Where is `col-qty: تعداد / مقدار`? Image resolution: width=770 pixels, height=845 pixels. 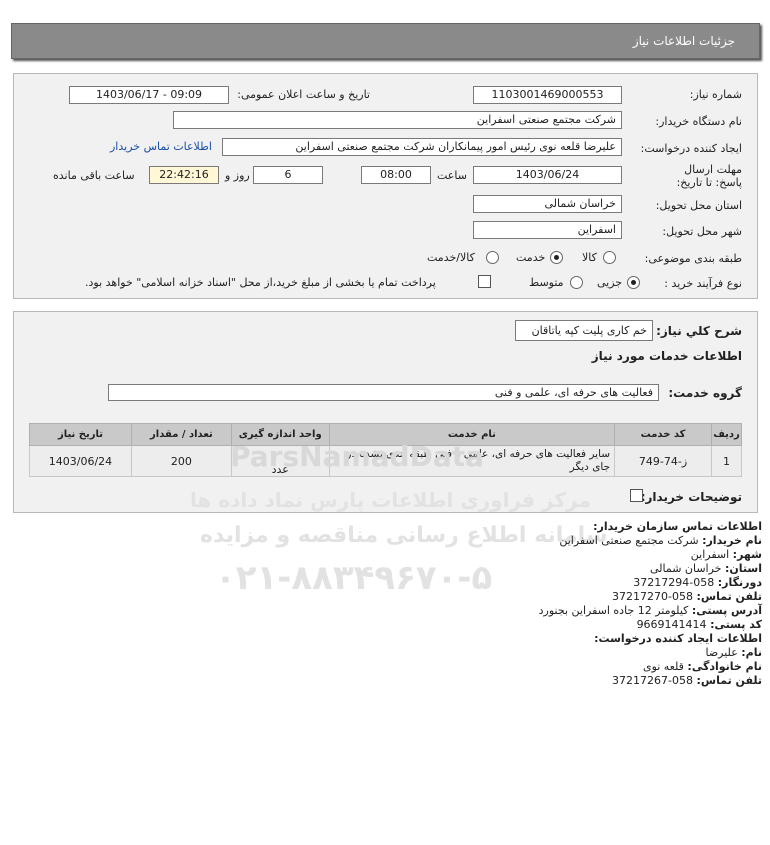 col-qty: تعداد / مقدار is located at coordinates (181, 434).